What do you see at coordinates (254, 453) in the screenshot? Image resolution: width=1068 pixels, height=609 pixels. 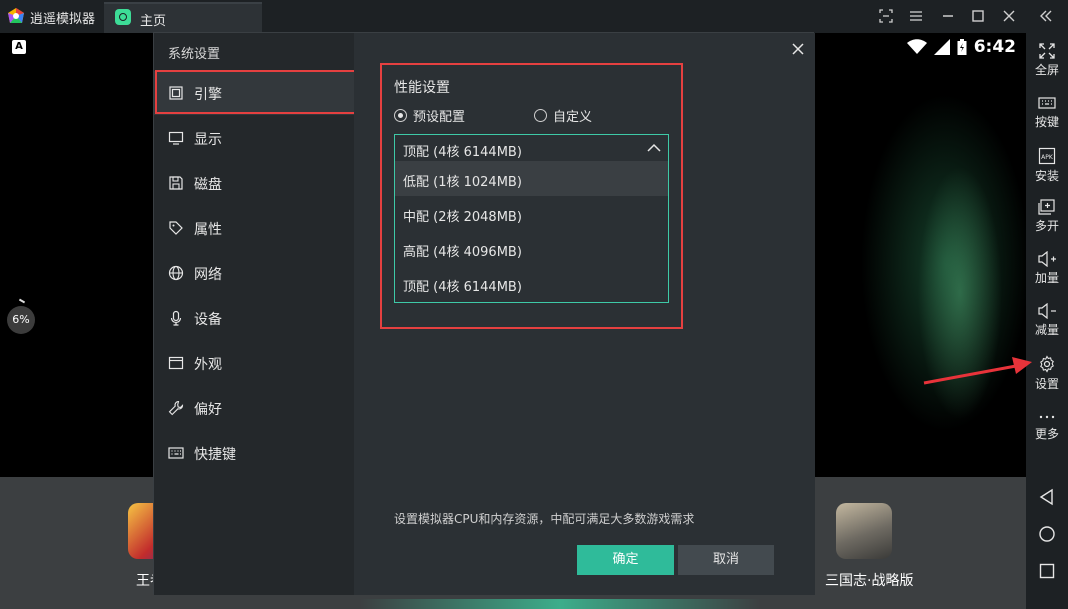 I see `nav-item-shortcuts: 快捷键` at bounding box center [254, 453].